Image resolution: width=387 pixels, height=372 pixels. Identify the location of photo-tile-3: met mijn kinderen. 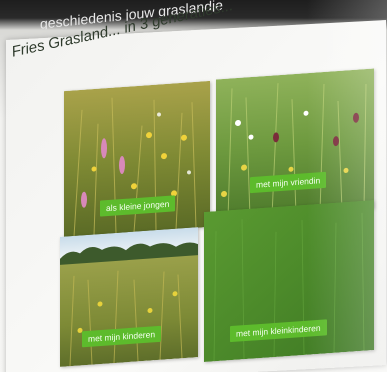
(129, 297).